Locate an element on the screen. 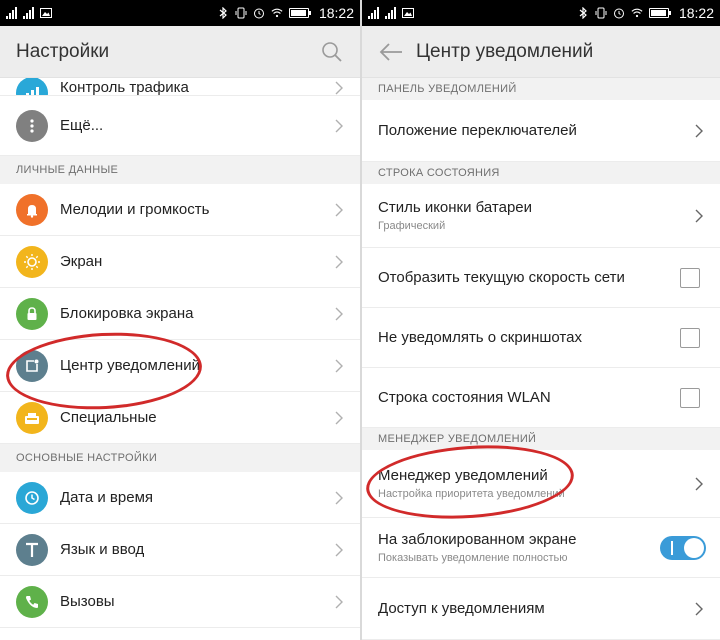 Image resolution: width=720 pixels, height=640 pixels. lock-icon is located at coordinates (32, 313).